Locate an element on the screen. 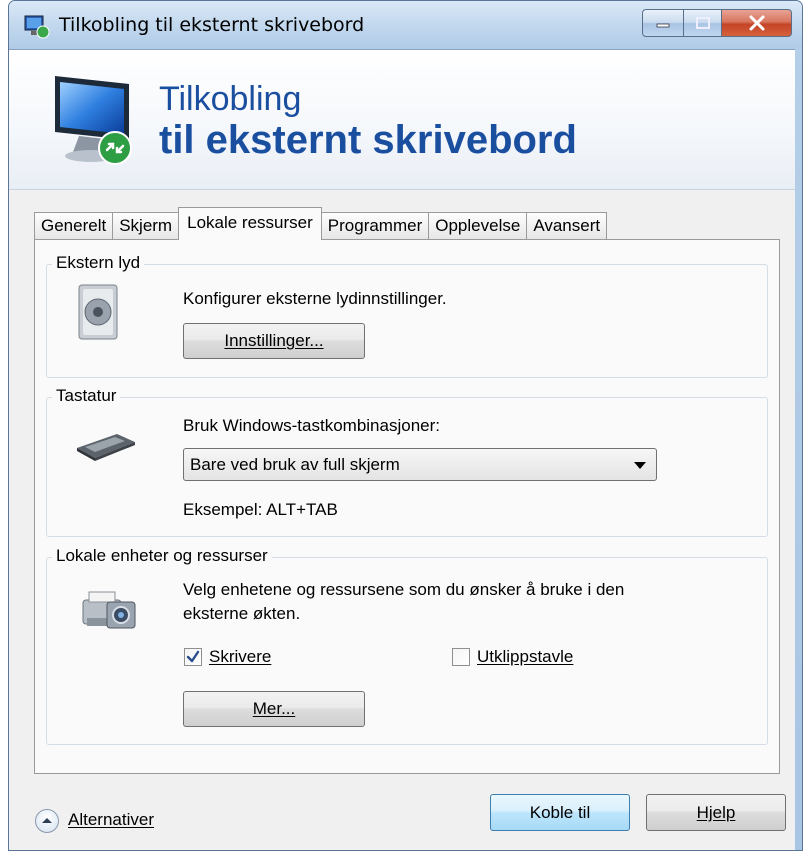 Image resolution: width=803 pixels, height=851 pixels. dialog-footer: Alternativer Koble til Hjelp is located at coordinates (402, 812).